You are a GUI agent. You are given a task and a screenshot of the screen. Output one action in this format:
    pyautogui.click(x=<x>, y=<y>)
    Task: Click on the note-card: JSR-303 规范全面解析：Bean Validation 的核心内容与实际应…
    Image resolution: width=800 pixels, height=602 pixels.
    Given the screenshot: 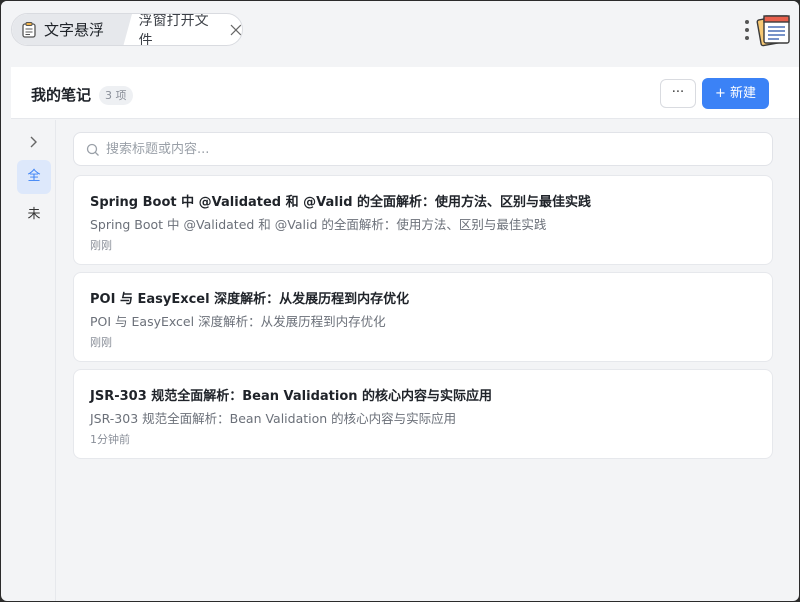 What is the action you would take?
    pyautogui.click(x=423, y=414)
    